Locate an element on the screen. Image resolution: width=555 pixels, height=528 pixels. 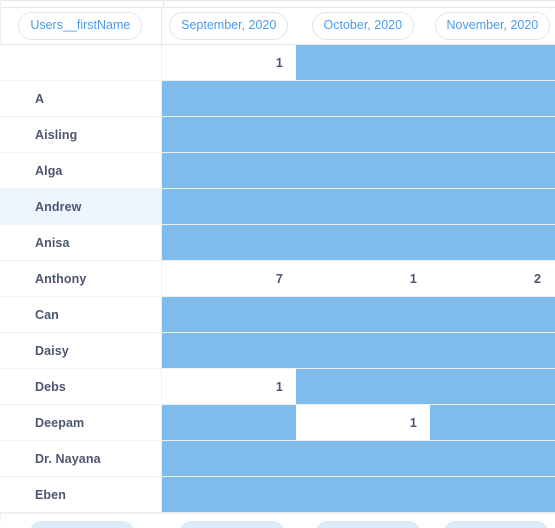
row-header-cell: Deepam is located at coordinates (81, 422).